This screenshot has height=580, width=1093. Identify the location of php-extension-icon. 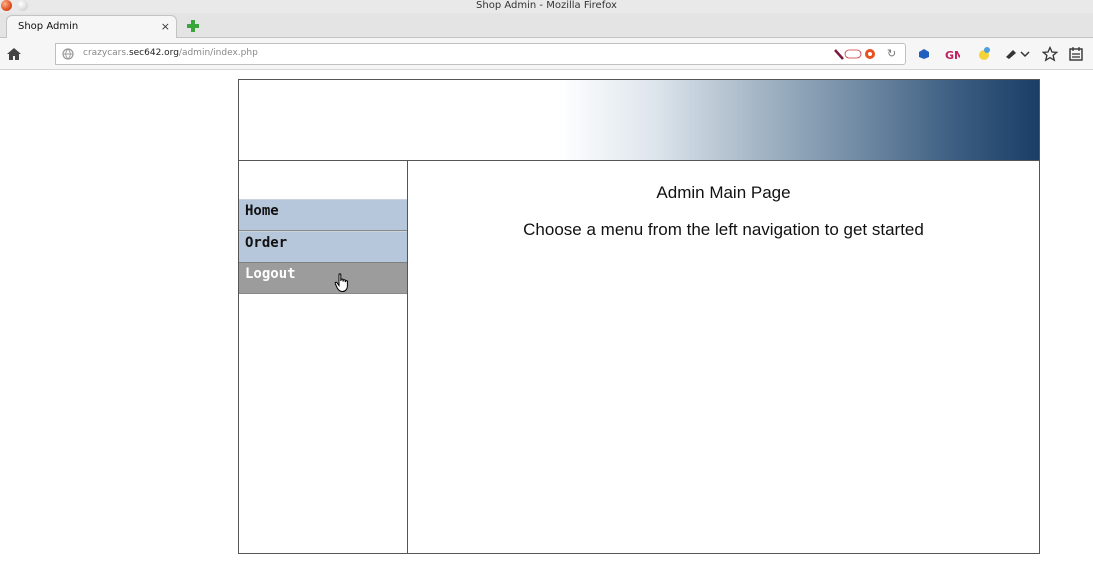
(855, 54).